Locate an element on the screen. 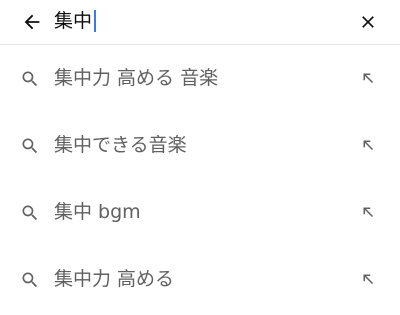  search-bar: 集中 is located at coordinates (200, 22).